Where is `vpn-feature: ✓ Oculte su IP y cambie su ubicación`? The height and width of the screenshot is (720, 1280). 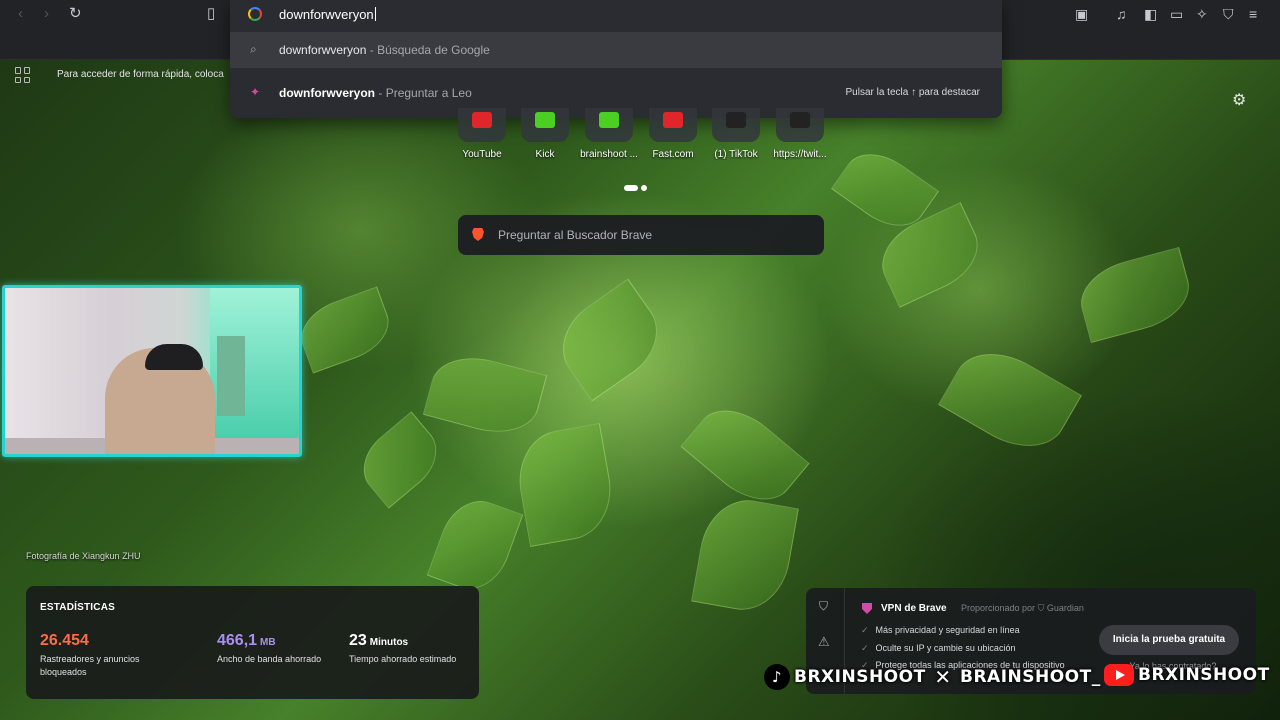 vpn-feature: ✓ Oculte su IP y cambie su ubicación is located at coordinates (938, 648).